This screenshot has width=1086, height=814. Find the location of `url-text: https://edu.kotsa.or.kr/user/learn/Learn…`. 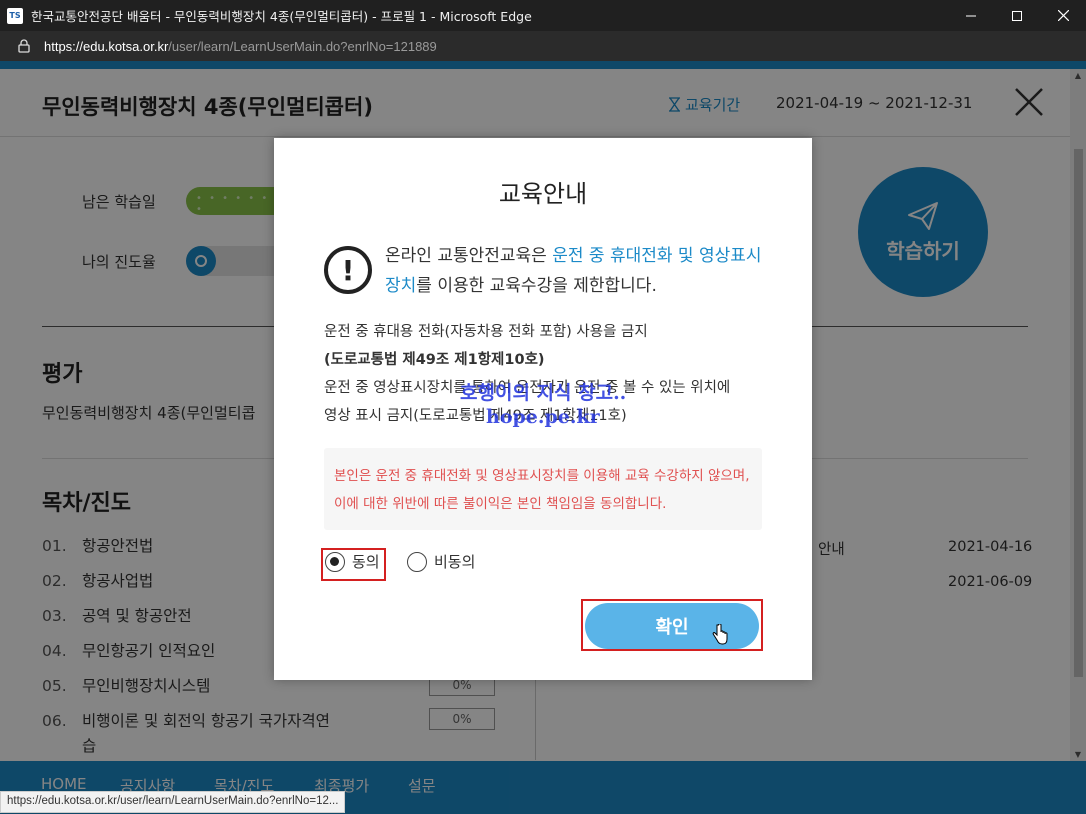

url-text: https://edu.kotsa.or.kr/user/learn/Learn… is located at coordinates (240, 46).